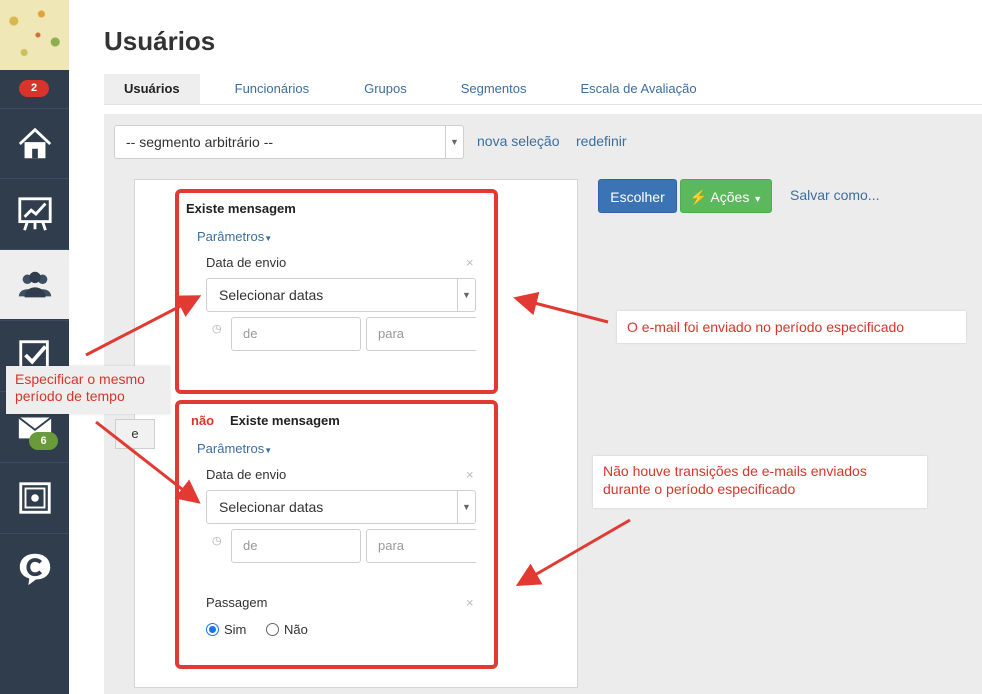  Describe the element at coordinates (237, 602) in the screenshot. I see `passage-label: Passagem` at that location.